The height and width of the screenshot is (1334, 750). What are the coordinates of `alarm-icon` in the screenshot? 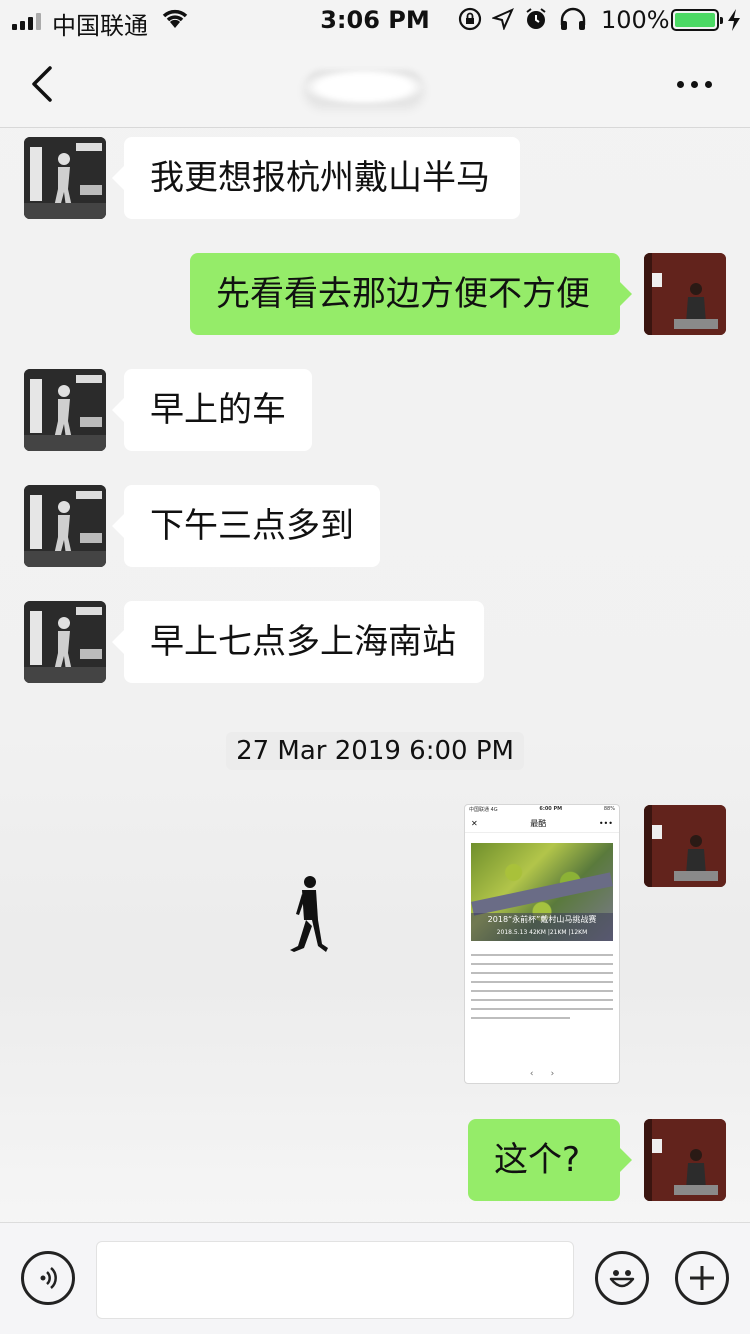 It's located at (536, 18).